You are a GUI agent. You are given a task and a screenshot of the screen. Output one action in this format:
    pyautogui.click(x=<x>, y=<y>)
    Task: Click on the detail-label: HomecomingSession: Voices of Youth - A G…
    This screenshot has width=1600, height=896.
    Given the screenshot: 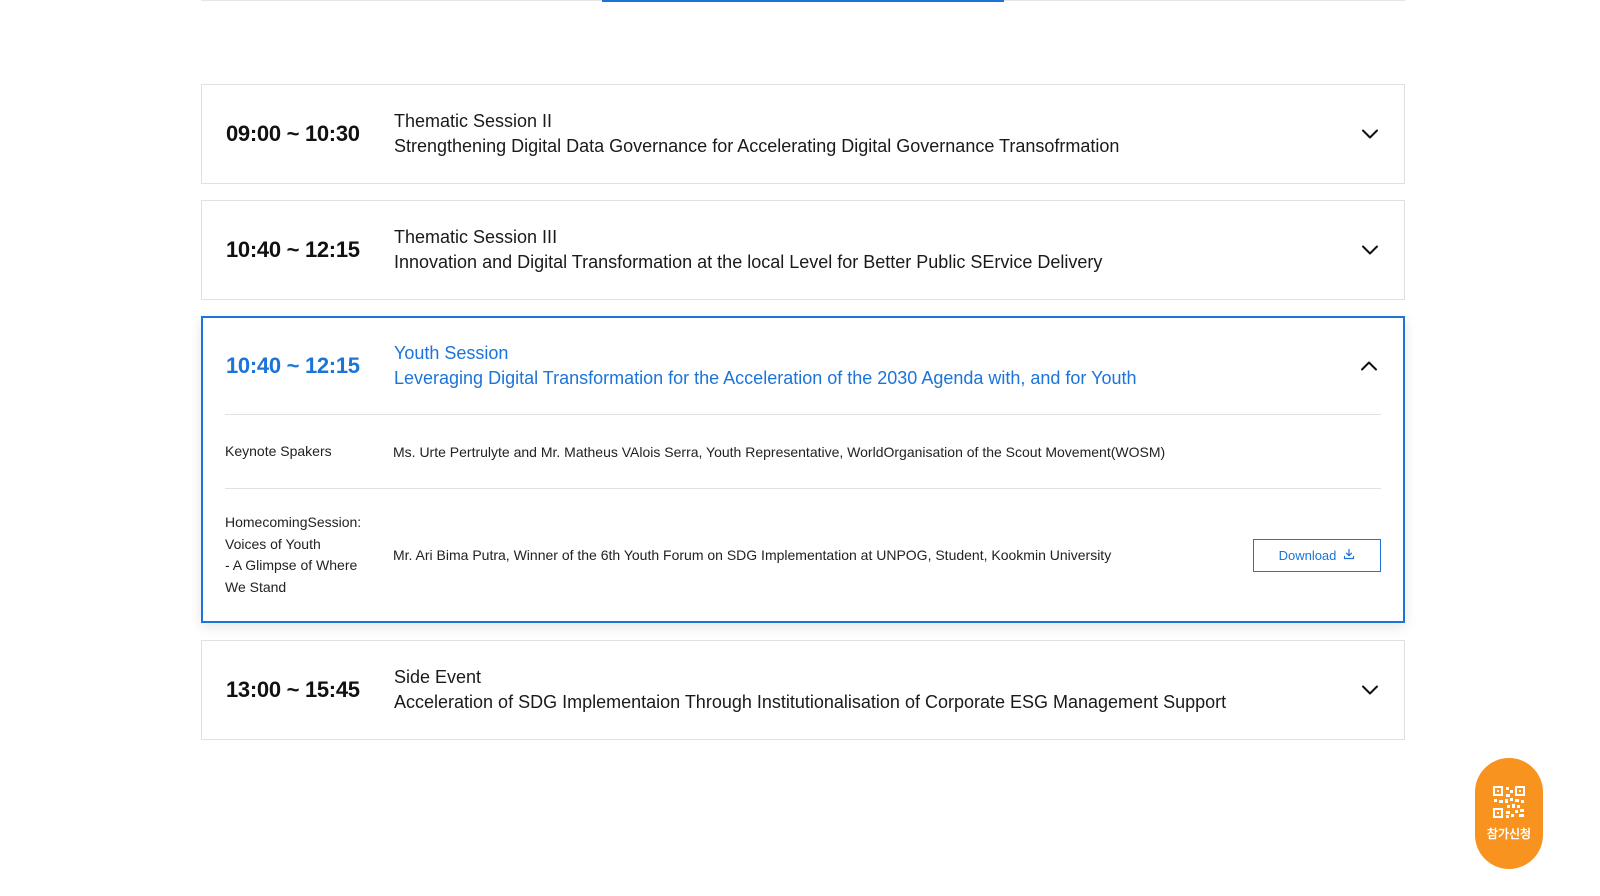 What is the action you would take?
    pyautogui.click(x=293, y=554)
    